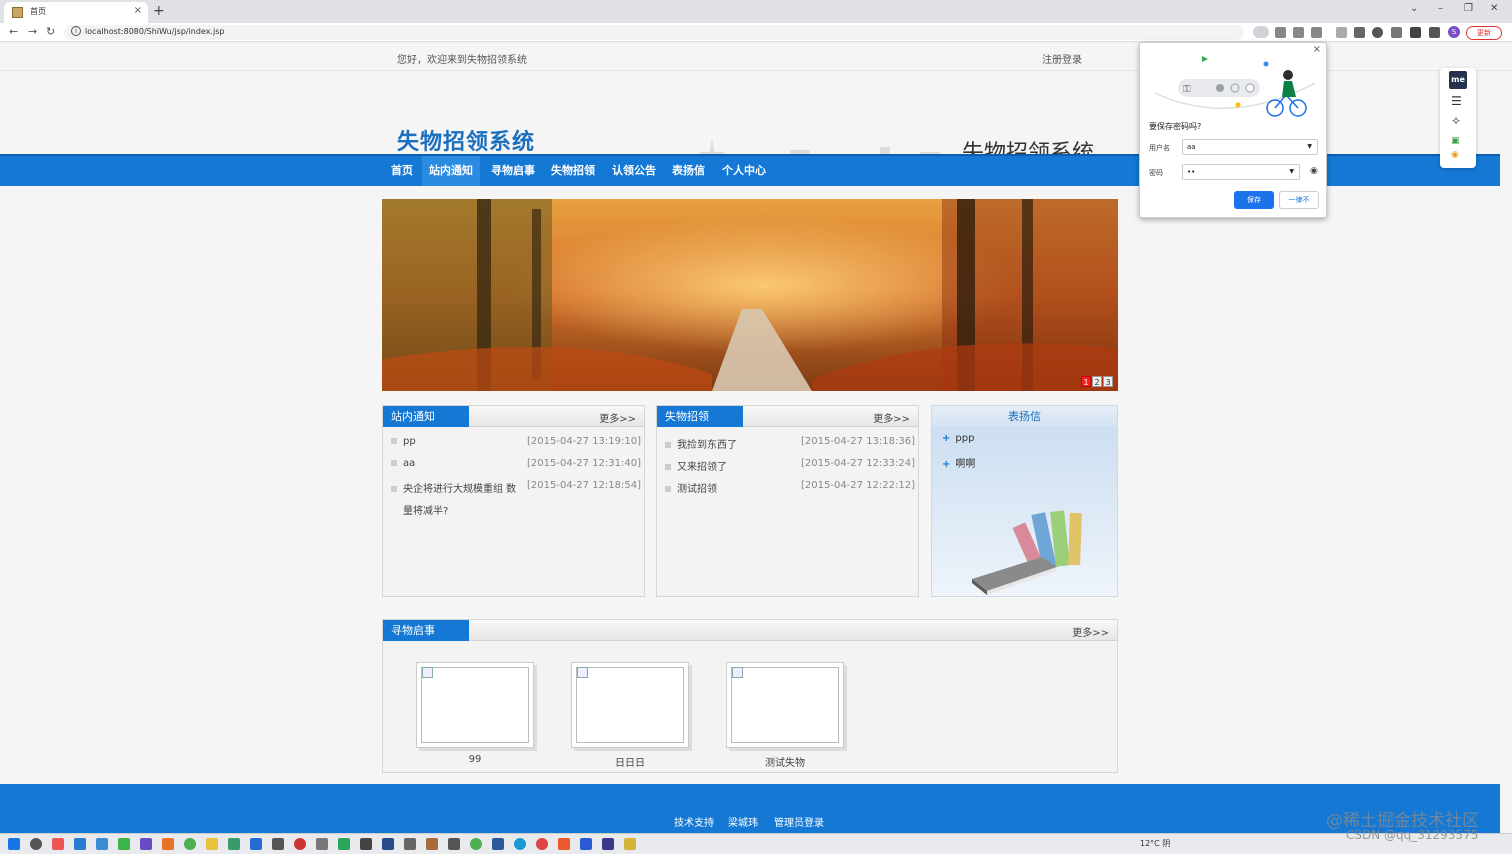  What do you see at coordinates (1299, 200) in the screenshot?
I see `never-save-button: 一律不` at bounding box center [1299, 200].